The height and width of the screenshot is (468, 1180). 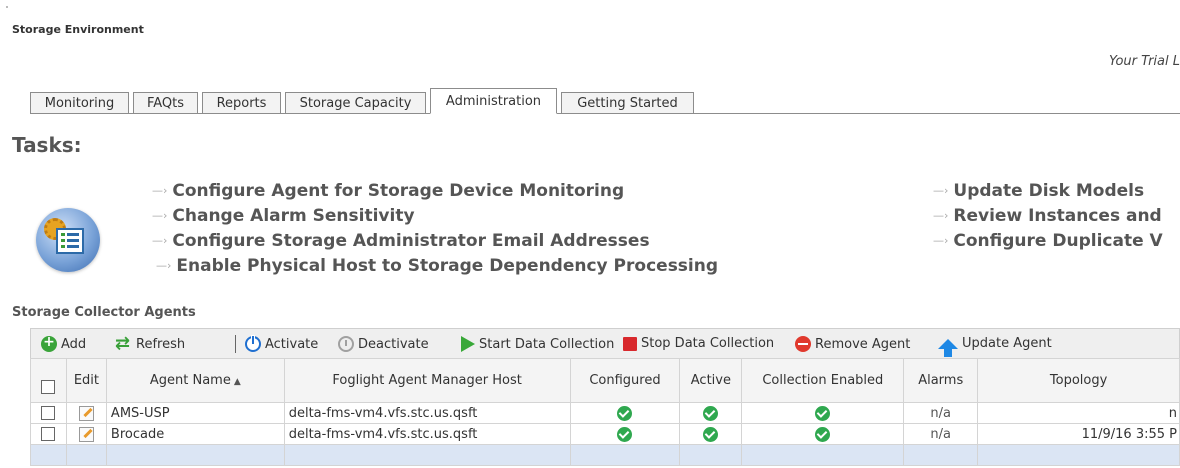 What do you see at coordinates (237, 382) in the screenshot?
I see `sort-ascending-icon: ▲` at bounding box center [237, 382].